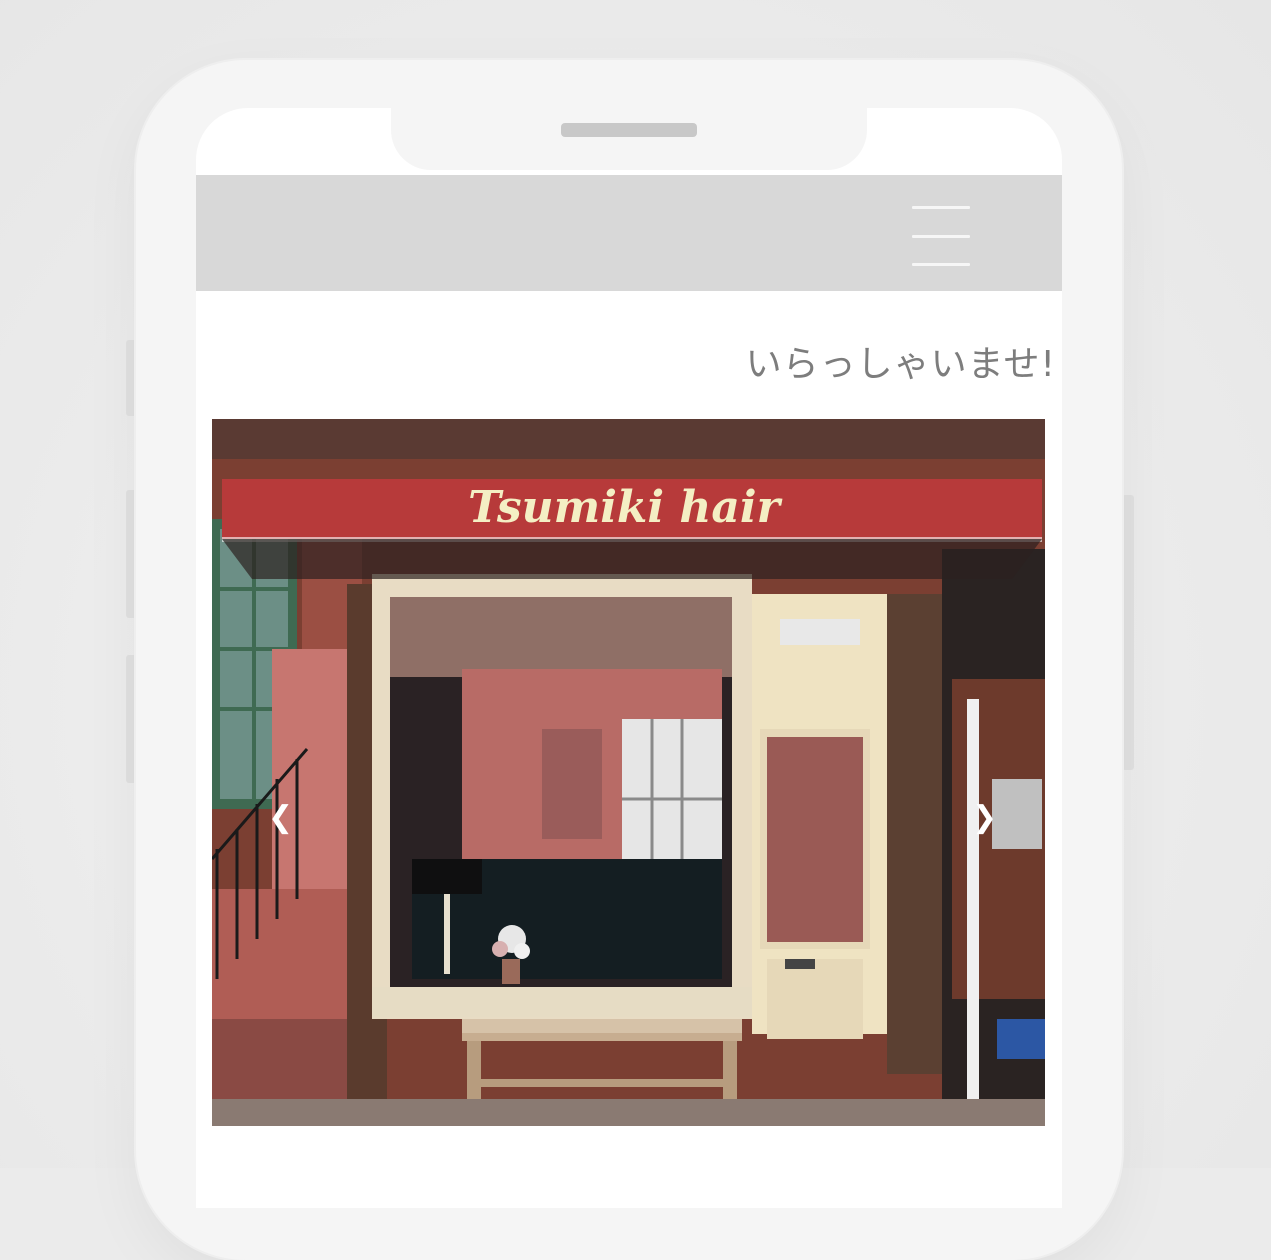 This screenshot has width=1271, height=1260. Describe the element at coordinates (941, 236) in the screenshot. I see `hamburger-menu-icon` at that location.